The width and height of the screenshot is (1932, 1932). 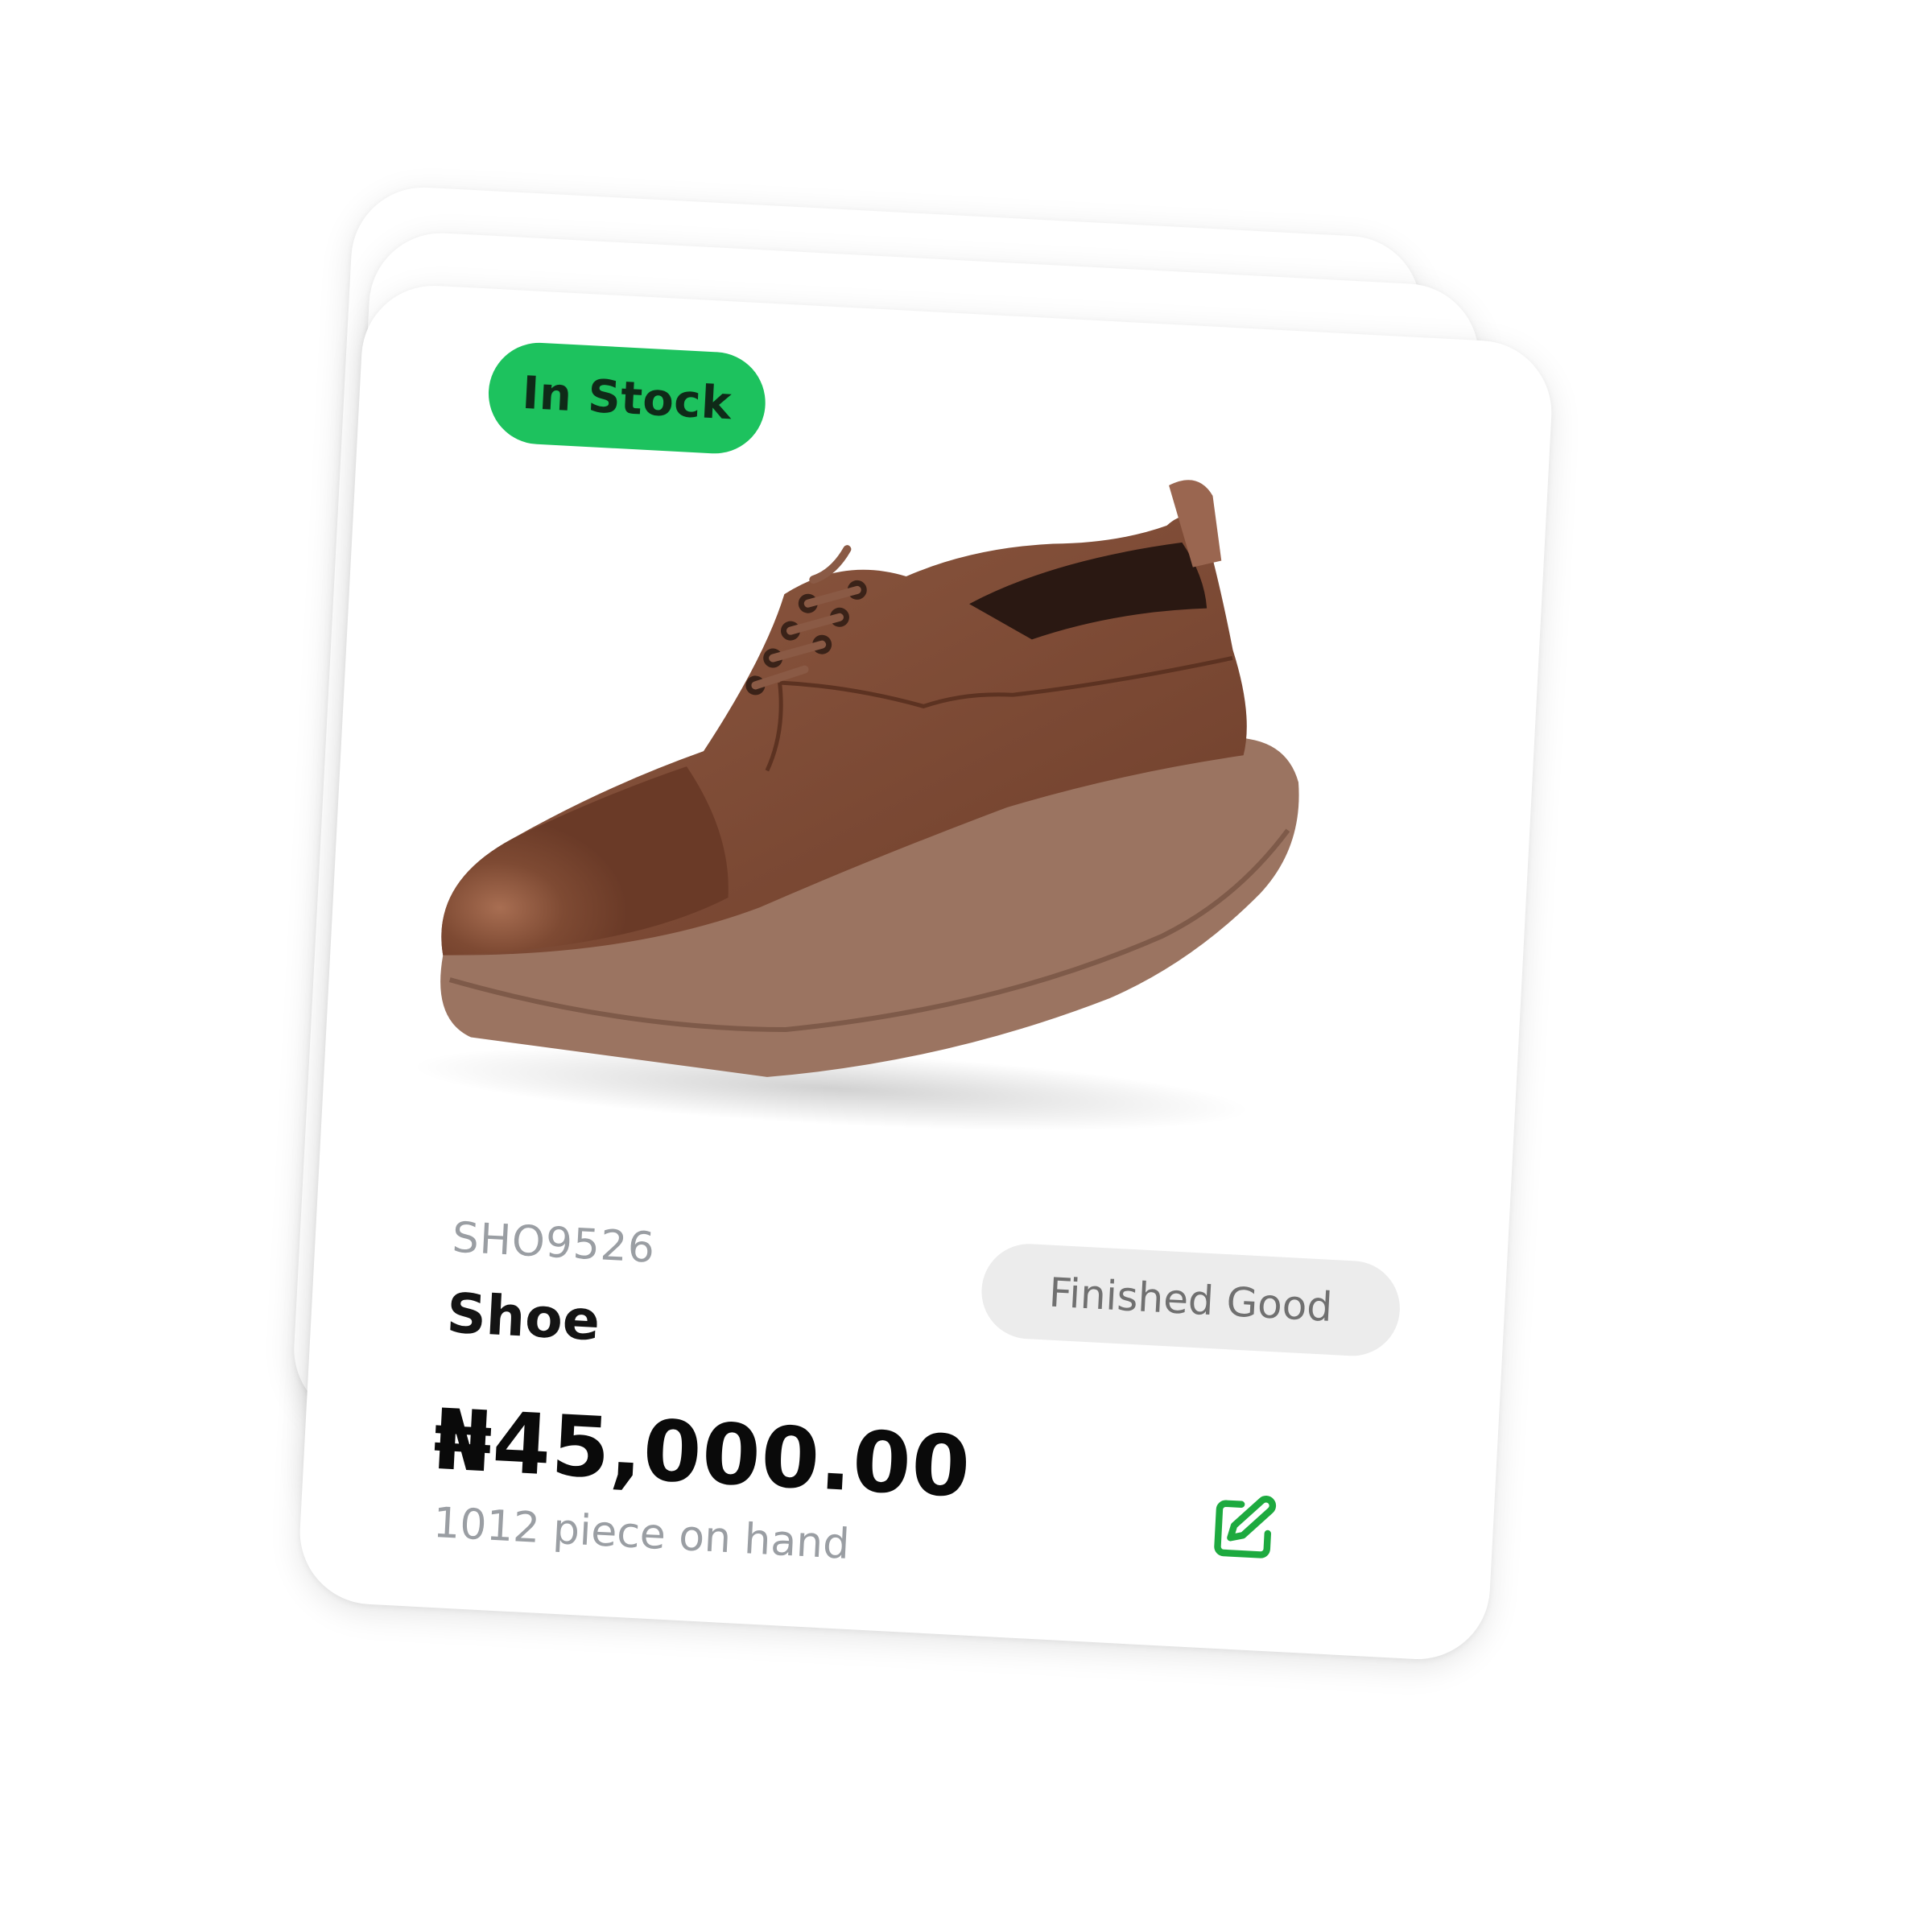 I want to click on product-price: ₦45,000.00, so click(x=702, y=1453).